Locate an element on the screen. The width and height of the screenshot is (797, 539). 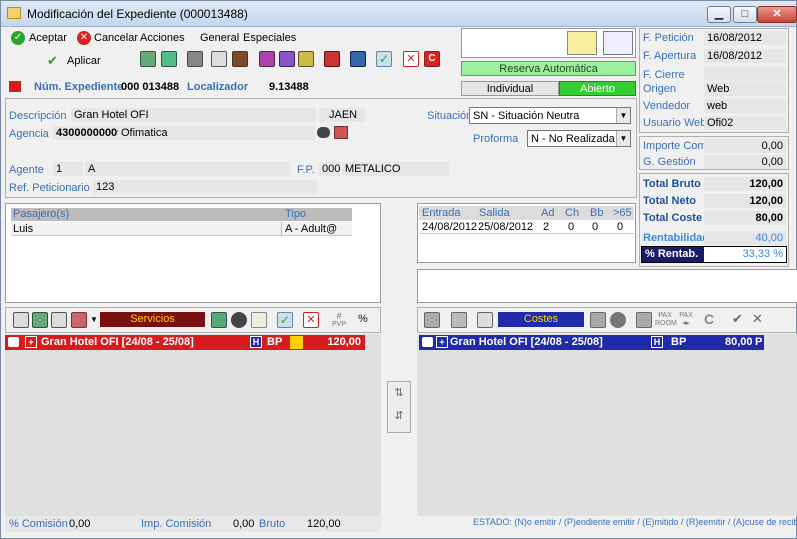
special-menu: Especiales is located at coordinates (269, 38).